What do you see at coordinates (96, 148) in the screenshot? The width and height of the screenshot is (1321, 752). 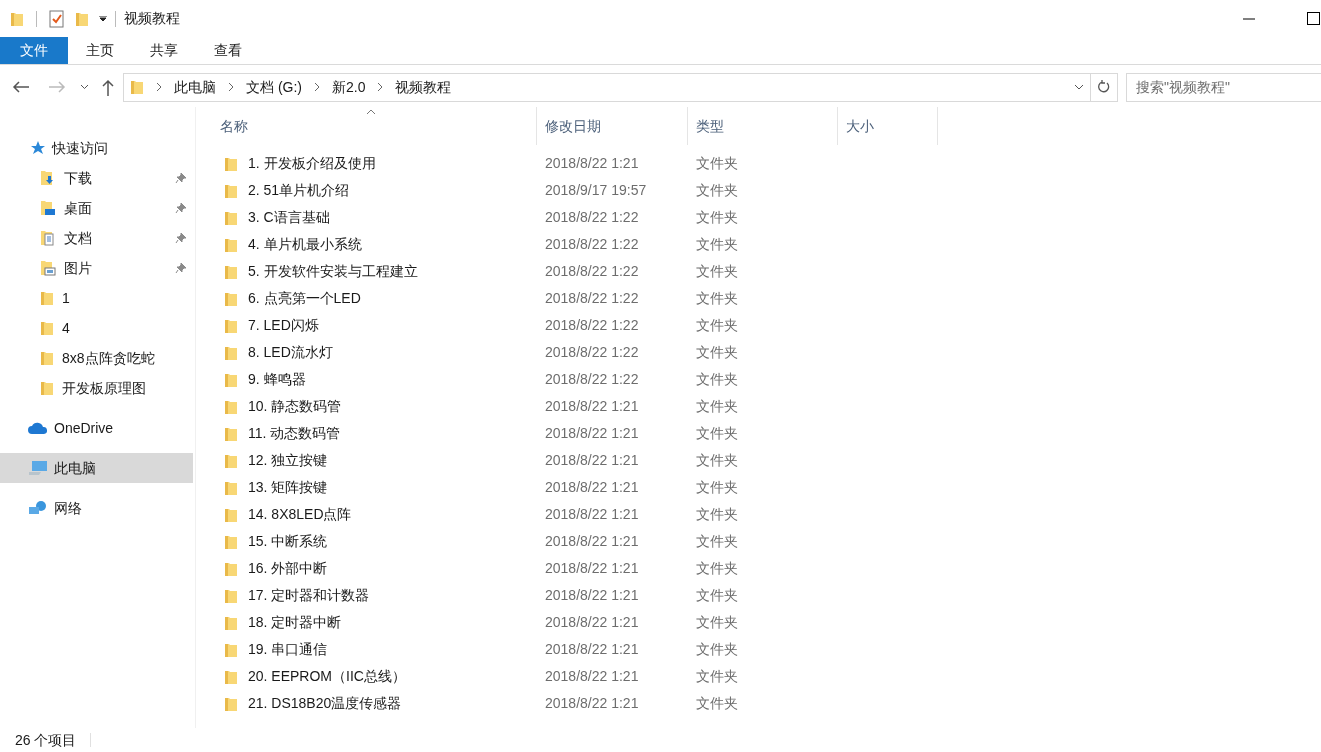 I see `nav-item: 快速访问` at bounding box center [96, 148].